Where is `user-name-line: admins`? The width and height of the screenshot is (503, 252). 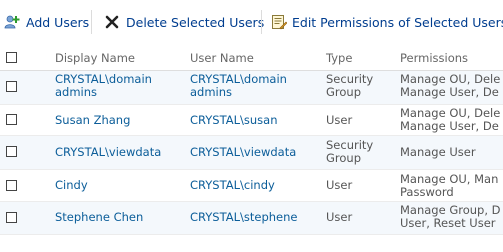 user-name-line: admins is located at coordinates (211, 92).